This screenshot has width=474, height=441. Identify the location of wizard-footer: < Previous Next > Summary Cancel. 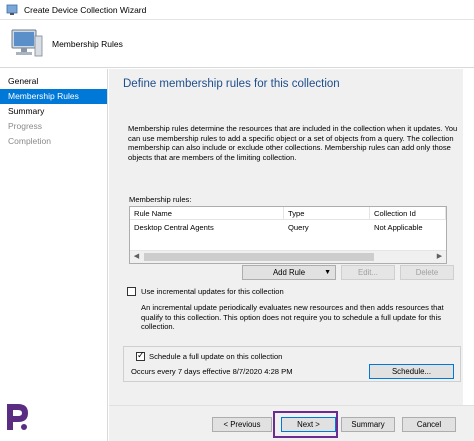
(291, 423).